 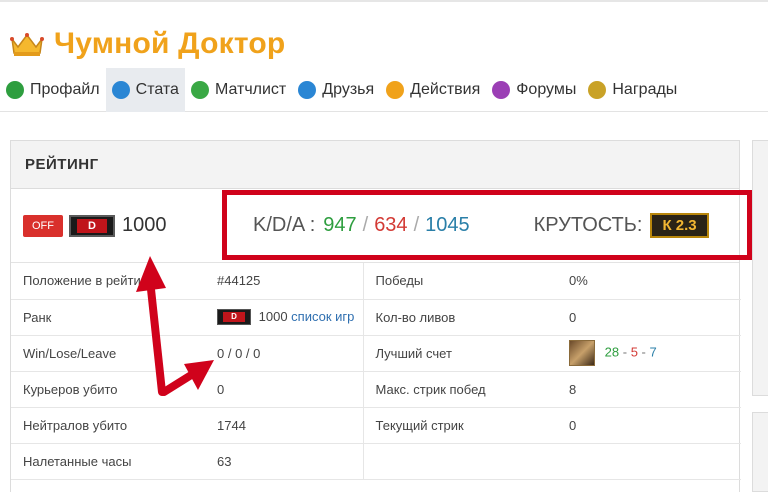 What do you see at coordinates (273, 316) in the screenshot?
I see `stat-value: 1000` at bounding box center [273, 316].